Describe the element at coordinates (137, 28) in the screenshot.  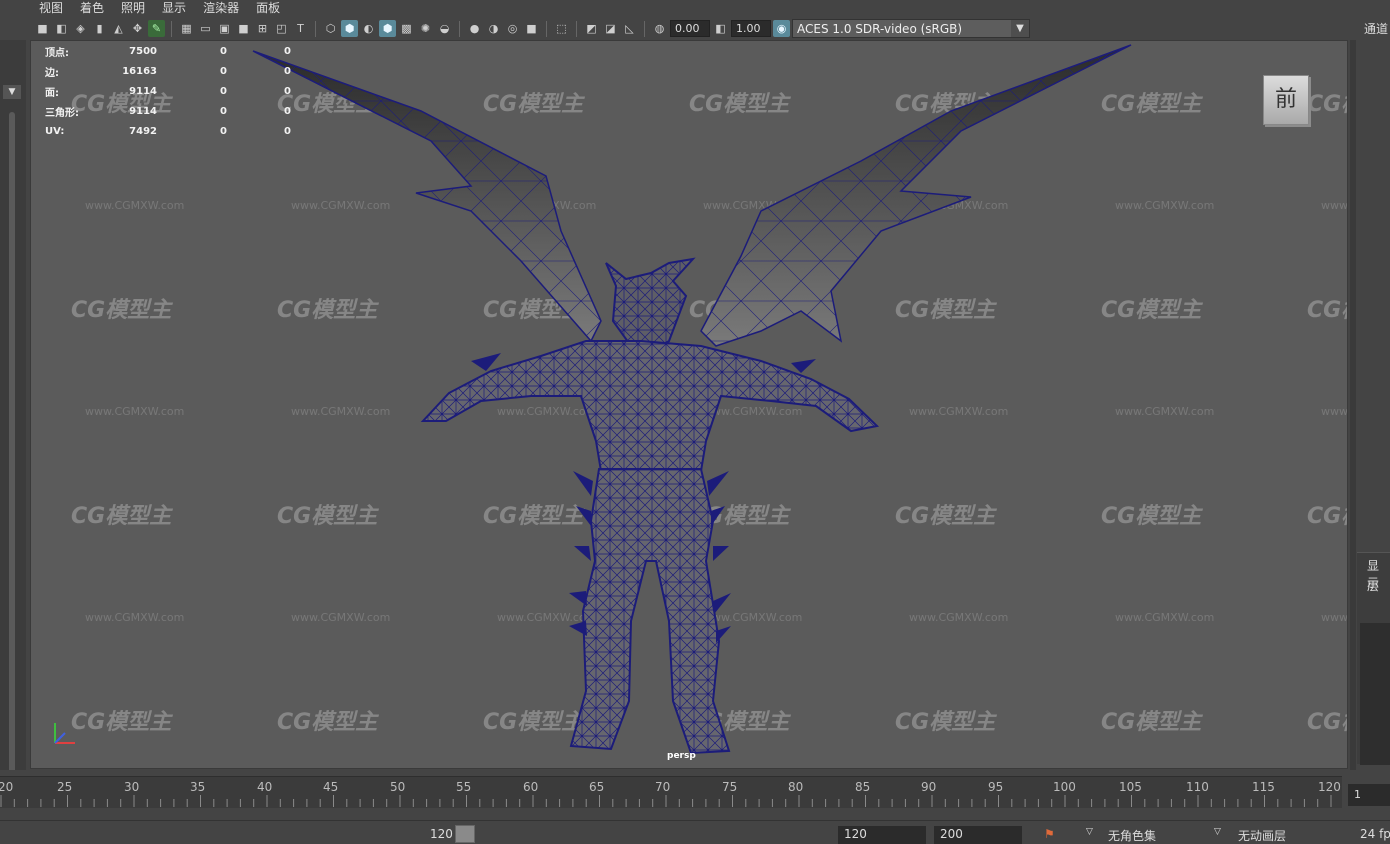
I see `2d-pan-icon: ✥` at that location.